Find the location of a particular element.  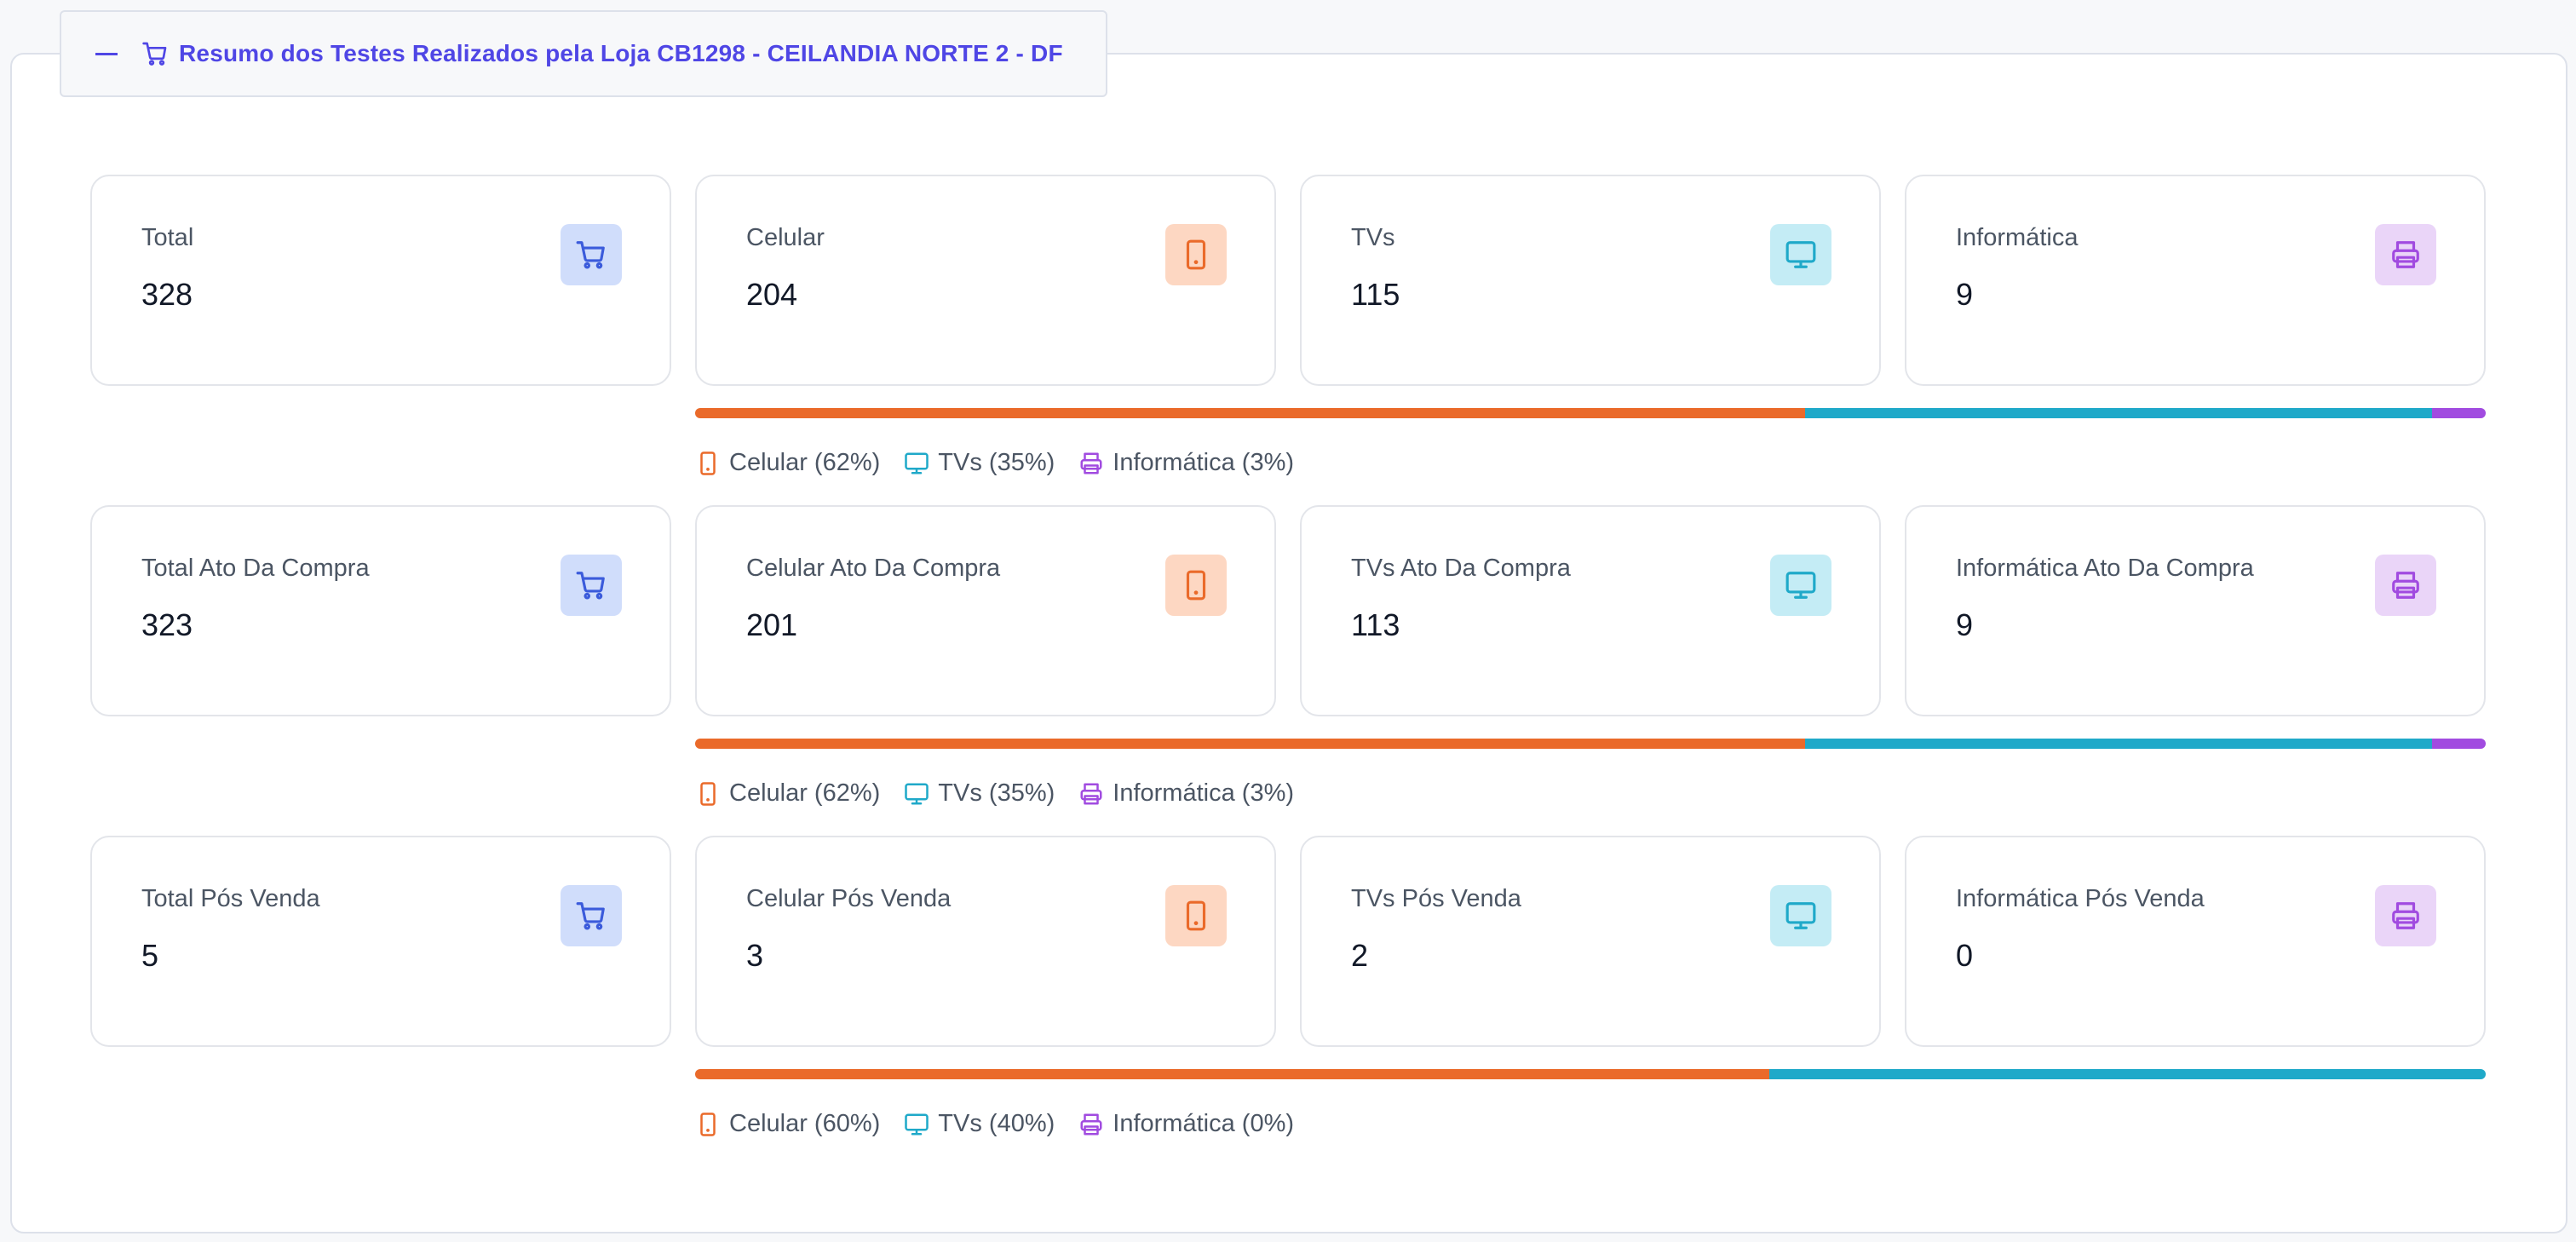

legend-item-tvs: TVs (40%) is located at coordinates (980, 1124).